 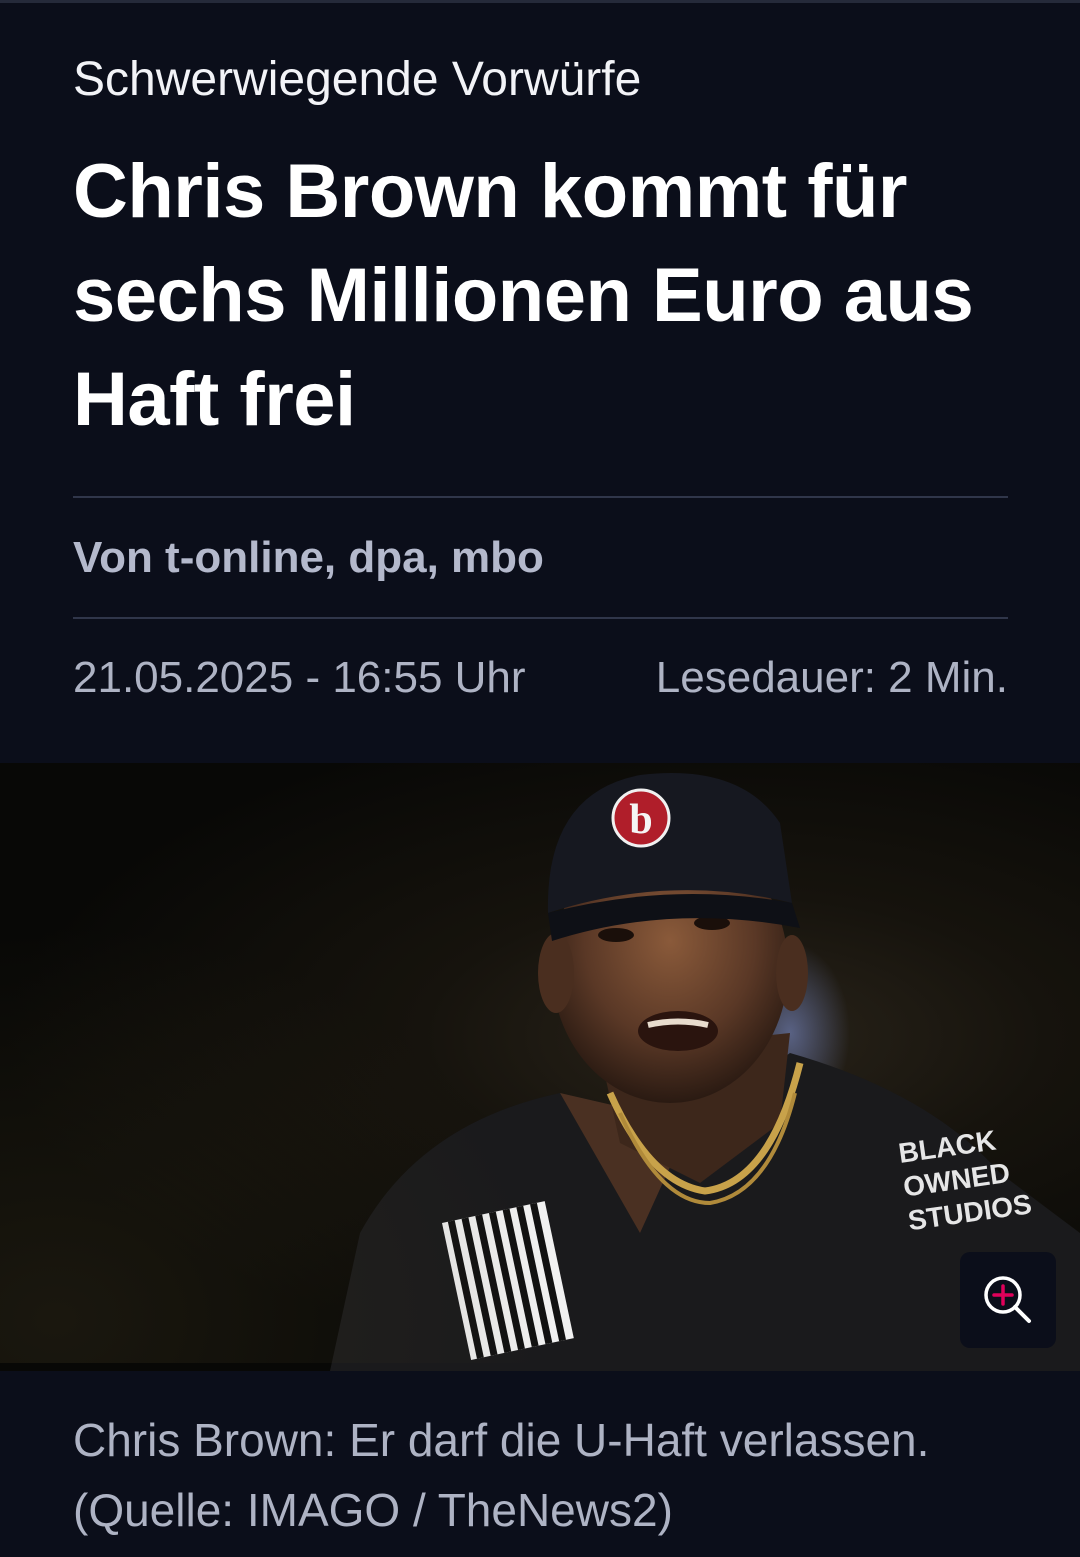 What do you see at coordinates (640, 820) in the screenshot?
I see `cap-logo: b` at bounding box center [640, 820].